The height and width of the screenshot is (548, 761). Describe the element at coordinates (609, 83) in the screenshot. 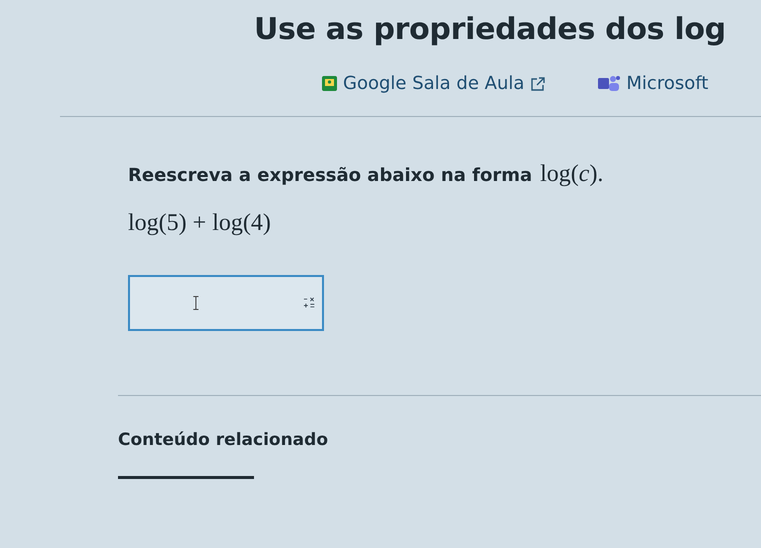

I see `people-icon` at that location.